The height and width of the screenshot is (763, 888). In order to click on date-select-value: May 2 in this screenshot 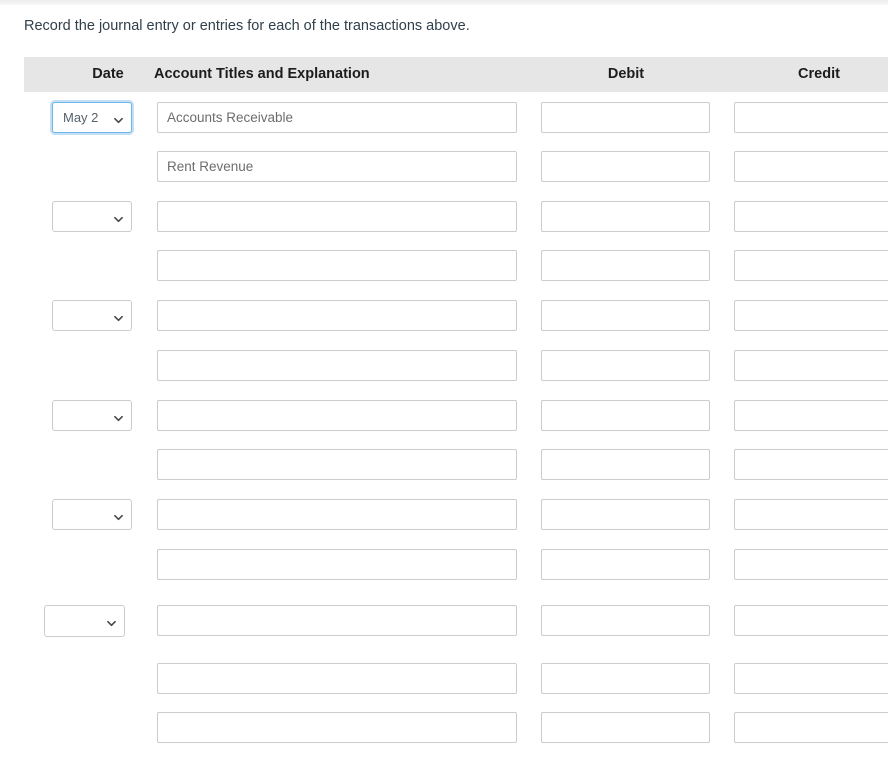, I will do `click(81, 117)`.